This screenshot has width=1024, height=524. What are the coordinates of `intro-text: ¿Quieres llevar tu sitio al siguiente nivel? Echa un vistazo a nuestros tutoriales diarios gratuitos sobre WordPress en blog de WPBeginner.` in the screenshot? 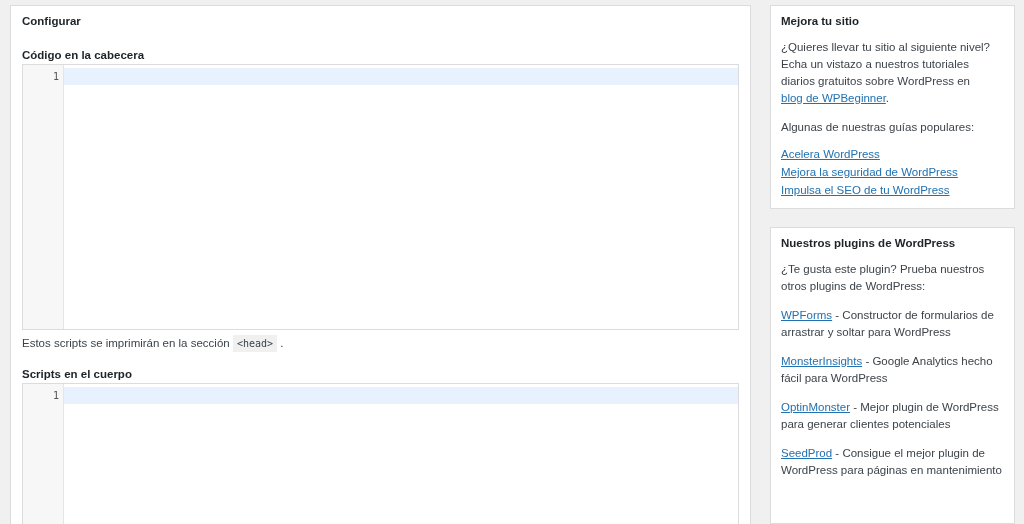 It's located at (886, 73).